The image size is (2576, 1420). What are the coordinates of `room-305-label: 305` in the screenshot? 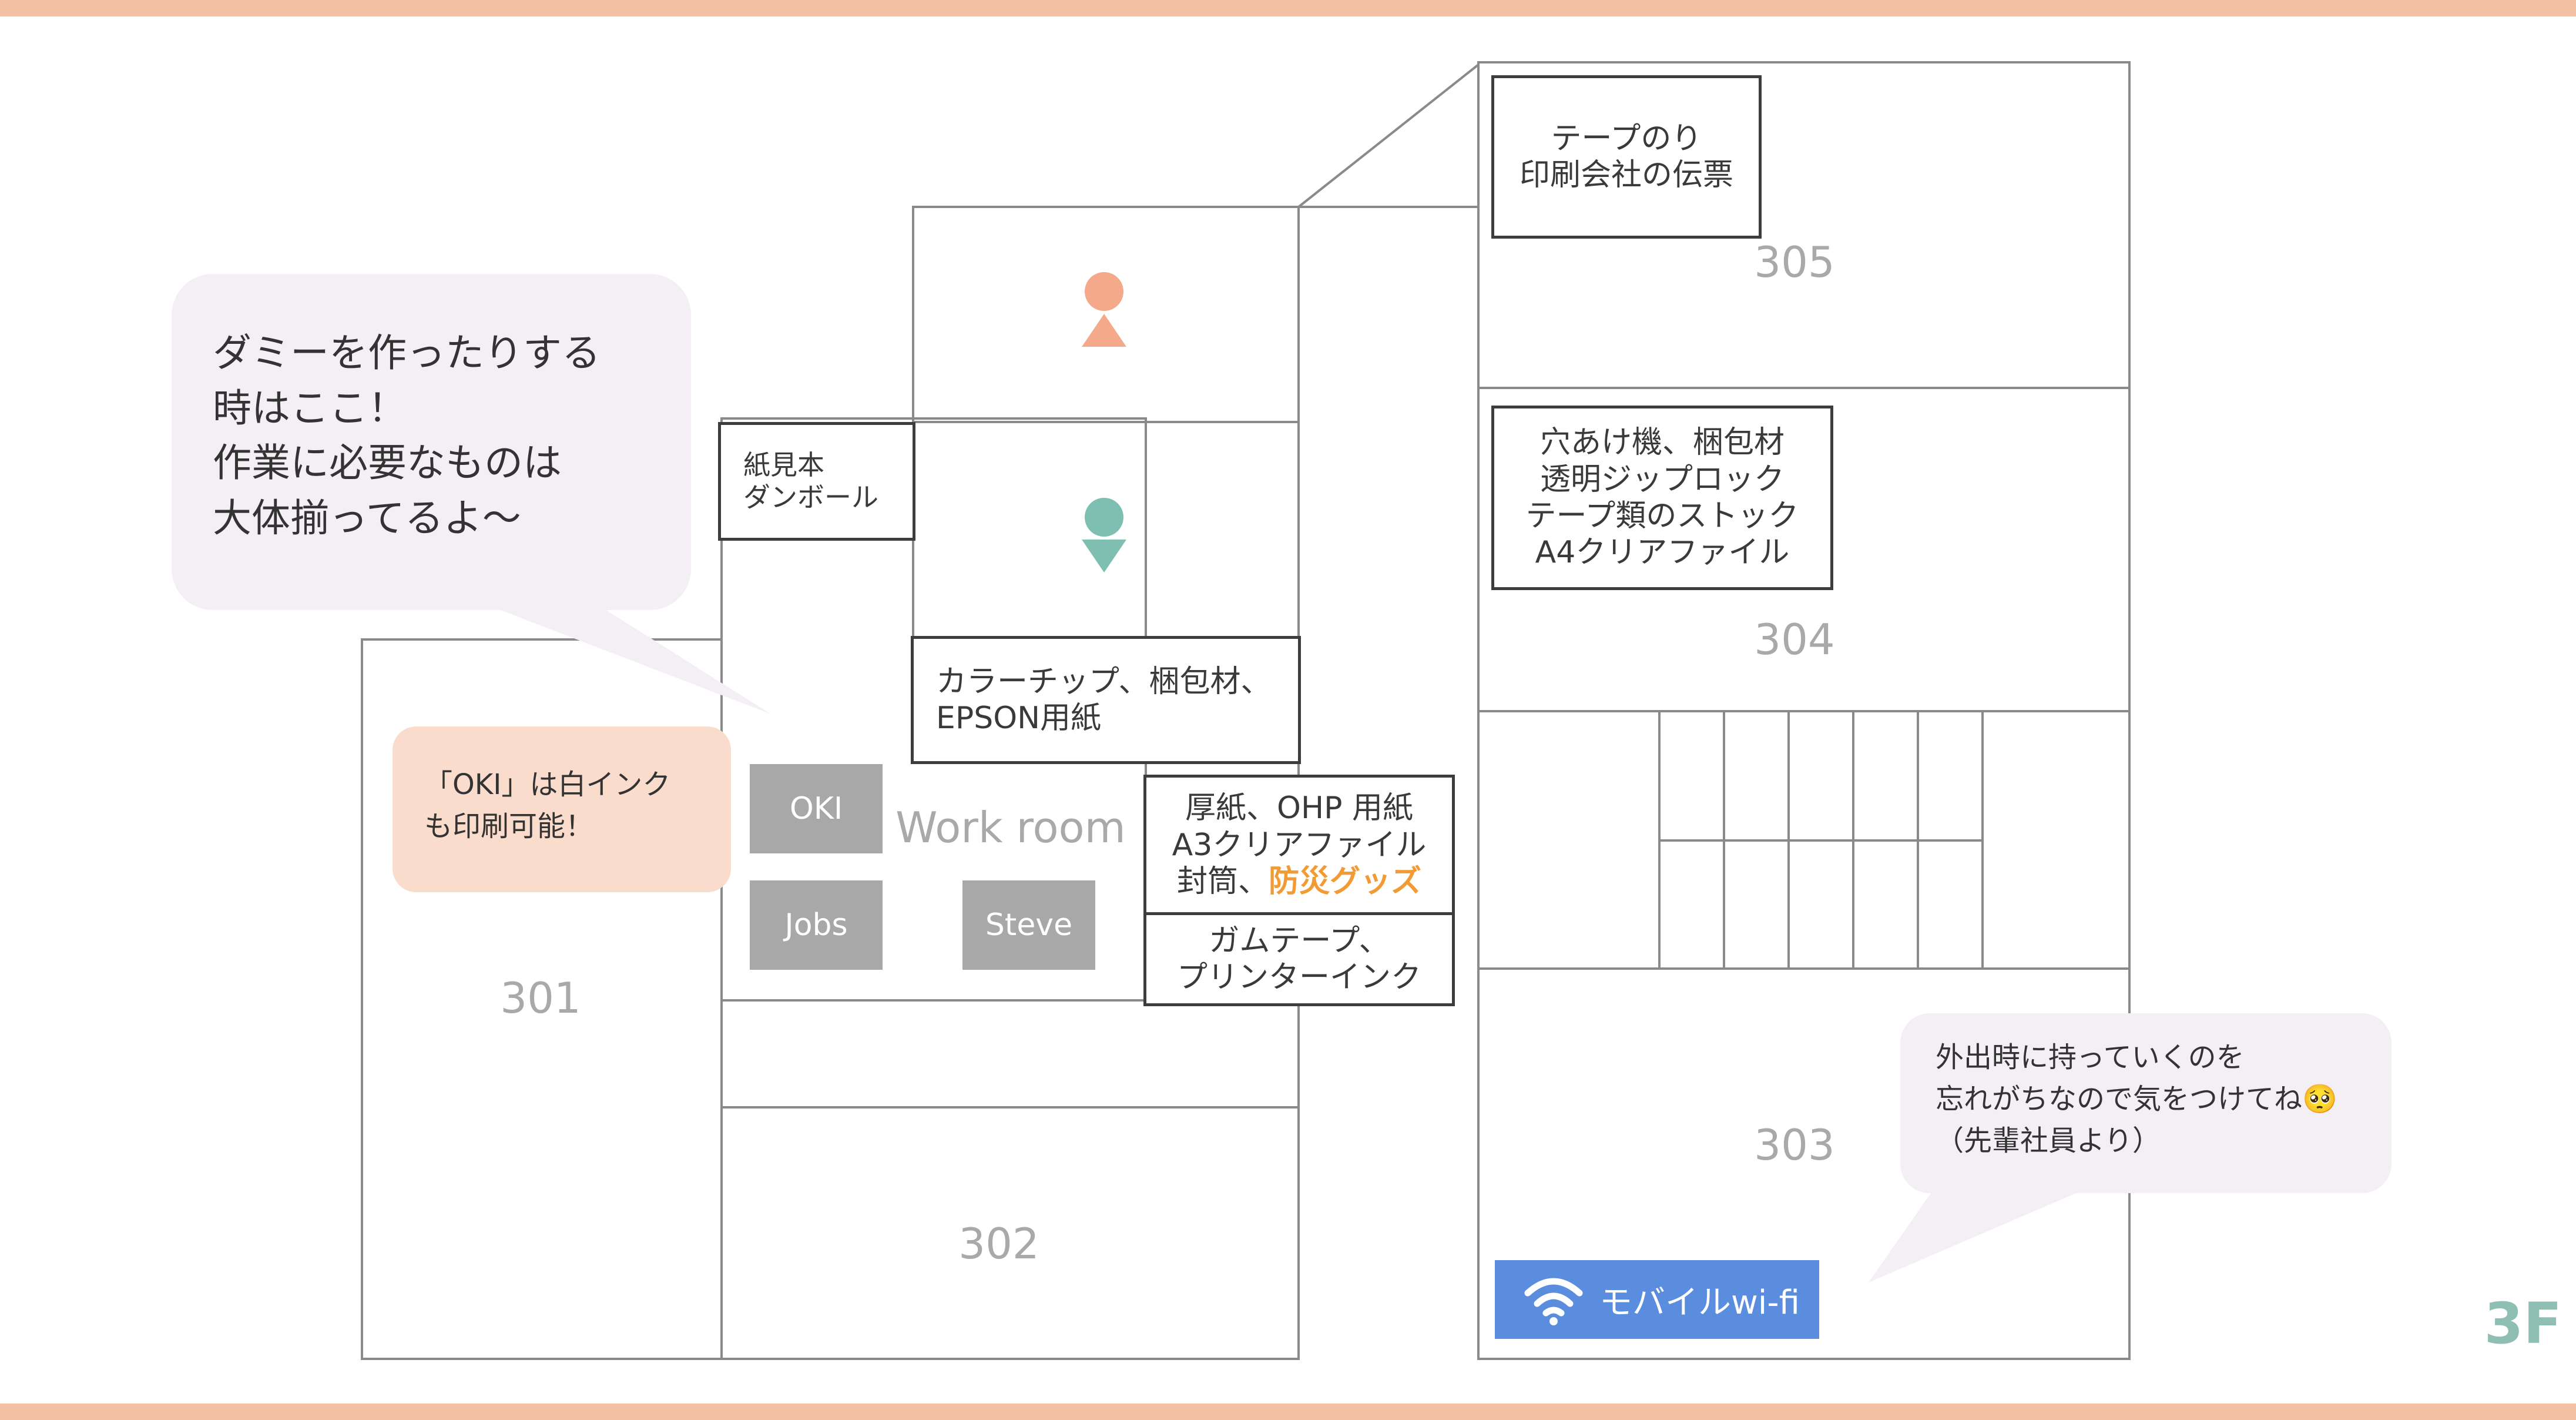 It's located at (1795, 262).